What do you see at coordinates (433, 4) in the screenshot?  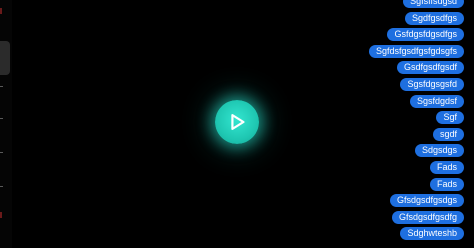 I see `message-bubble: Sgfsffsdgsd` at bounding box center [433, 4].